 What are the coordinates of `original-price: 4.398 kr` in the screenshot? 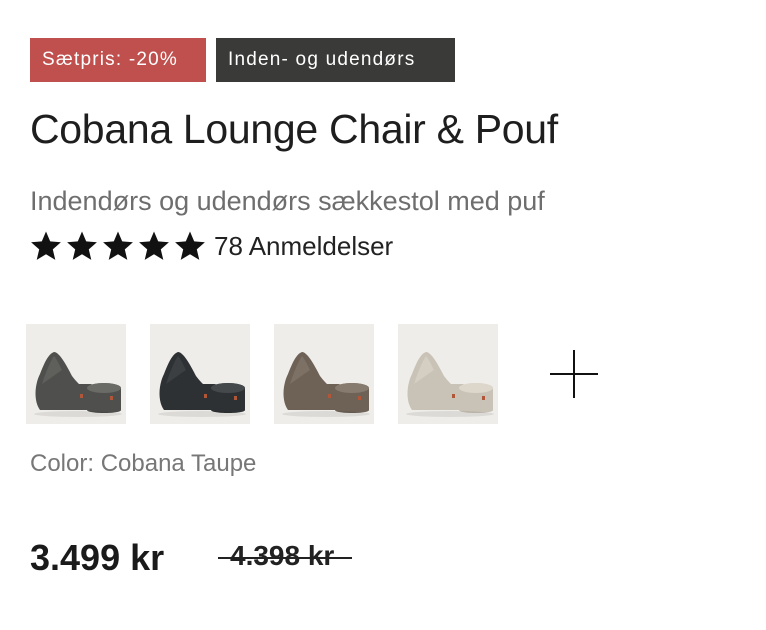 It's located at (285, 556).